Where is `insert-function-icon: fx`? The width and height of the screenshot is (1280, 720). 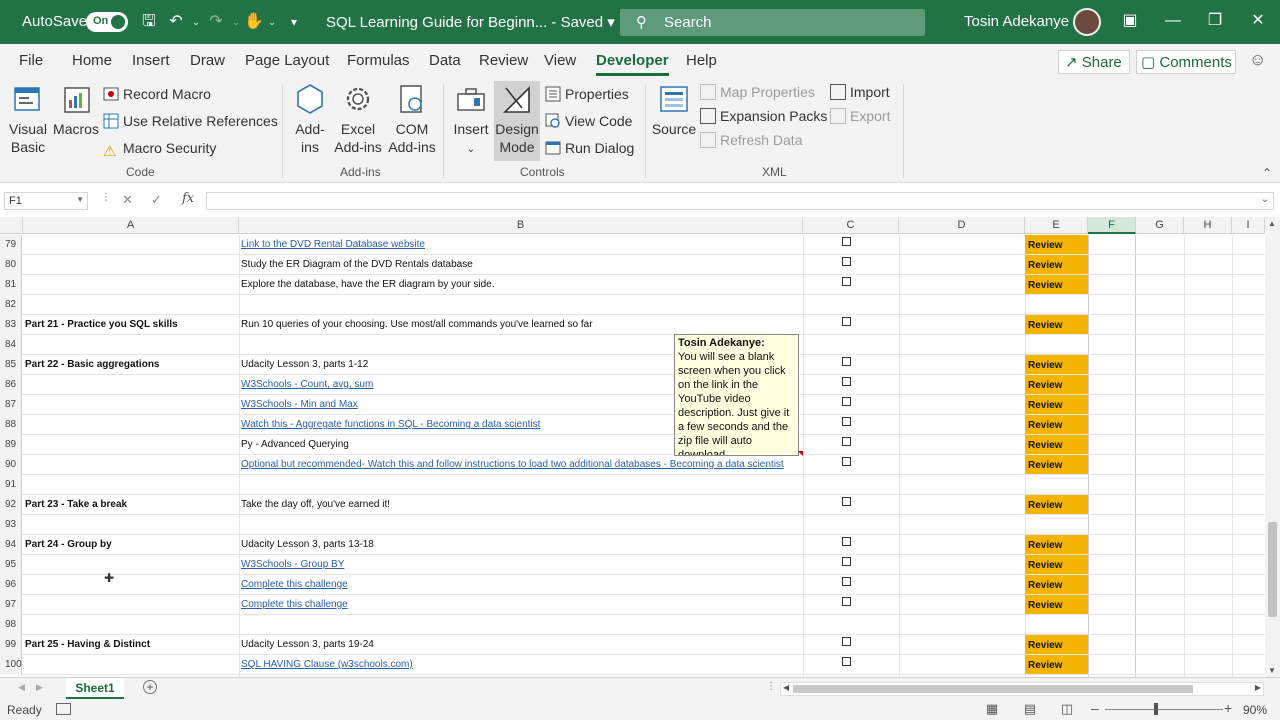
insert-function-icon: fx is located at coordinates (188, 198).